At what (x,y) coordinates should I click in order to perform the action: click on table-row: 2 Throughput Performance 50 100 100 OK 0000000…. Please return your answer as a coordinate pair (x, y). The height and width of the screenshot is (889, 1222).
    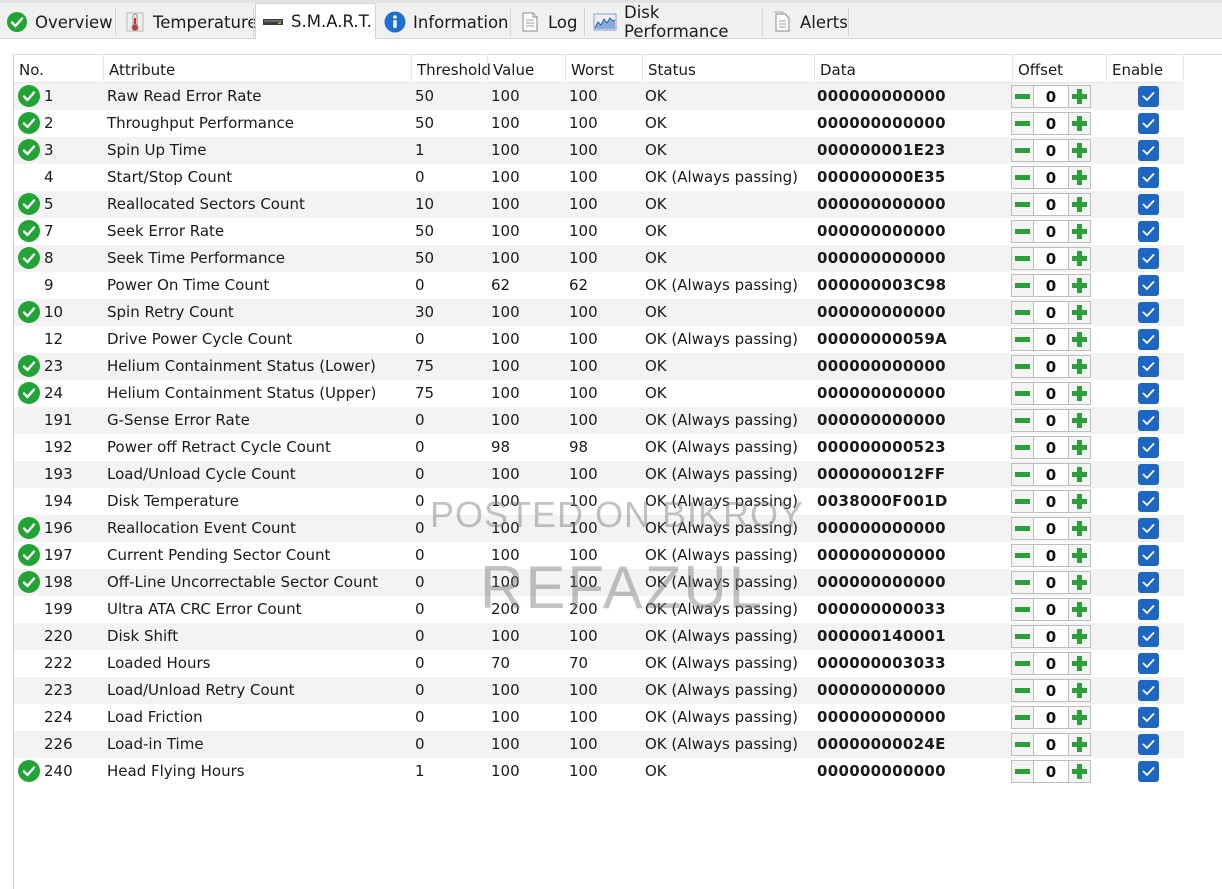
    Looking at the image, I should click on (599, 123).